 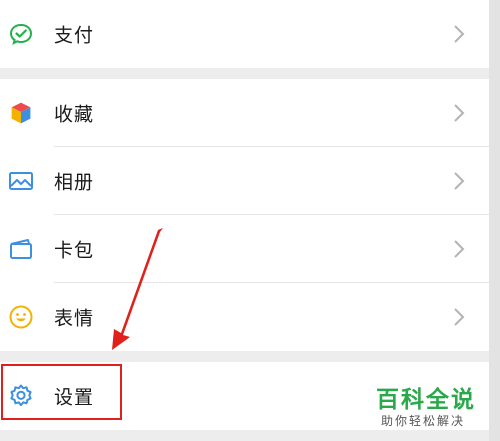 What do you see at coordinates (494, 220) in the screenshot?
I see `scrollbar-track` at bounding box center [494, 220].